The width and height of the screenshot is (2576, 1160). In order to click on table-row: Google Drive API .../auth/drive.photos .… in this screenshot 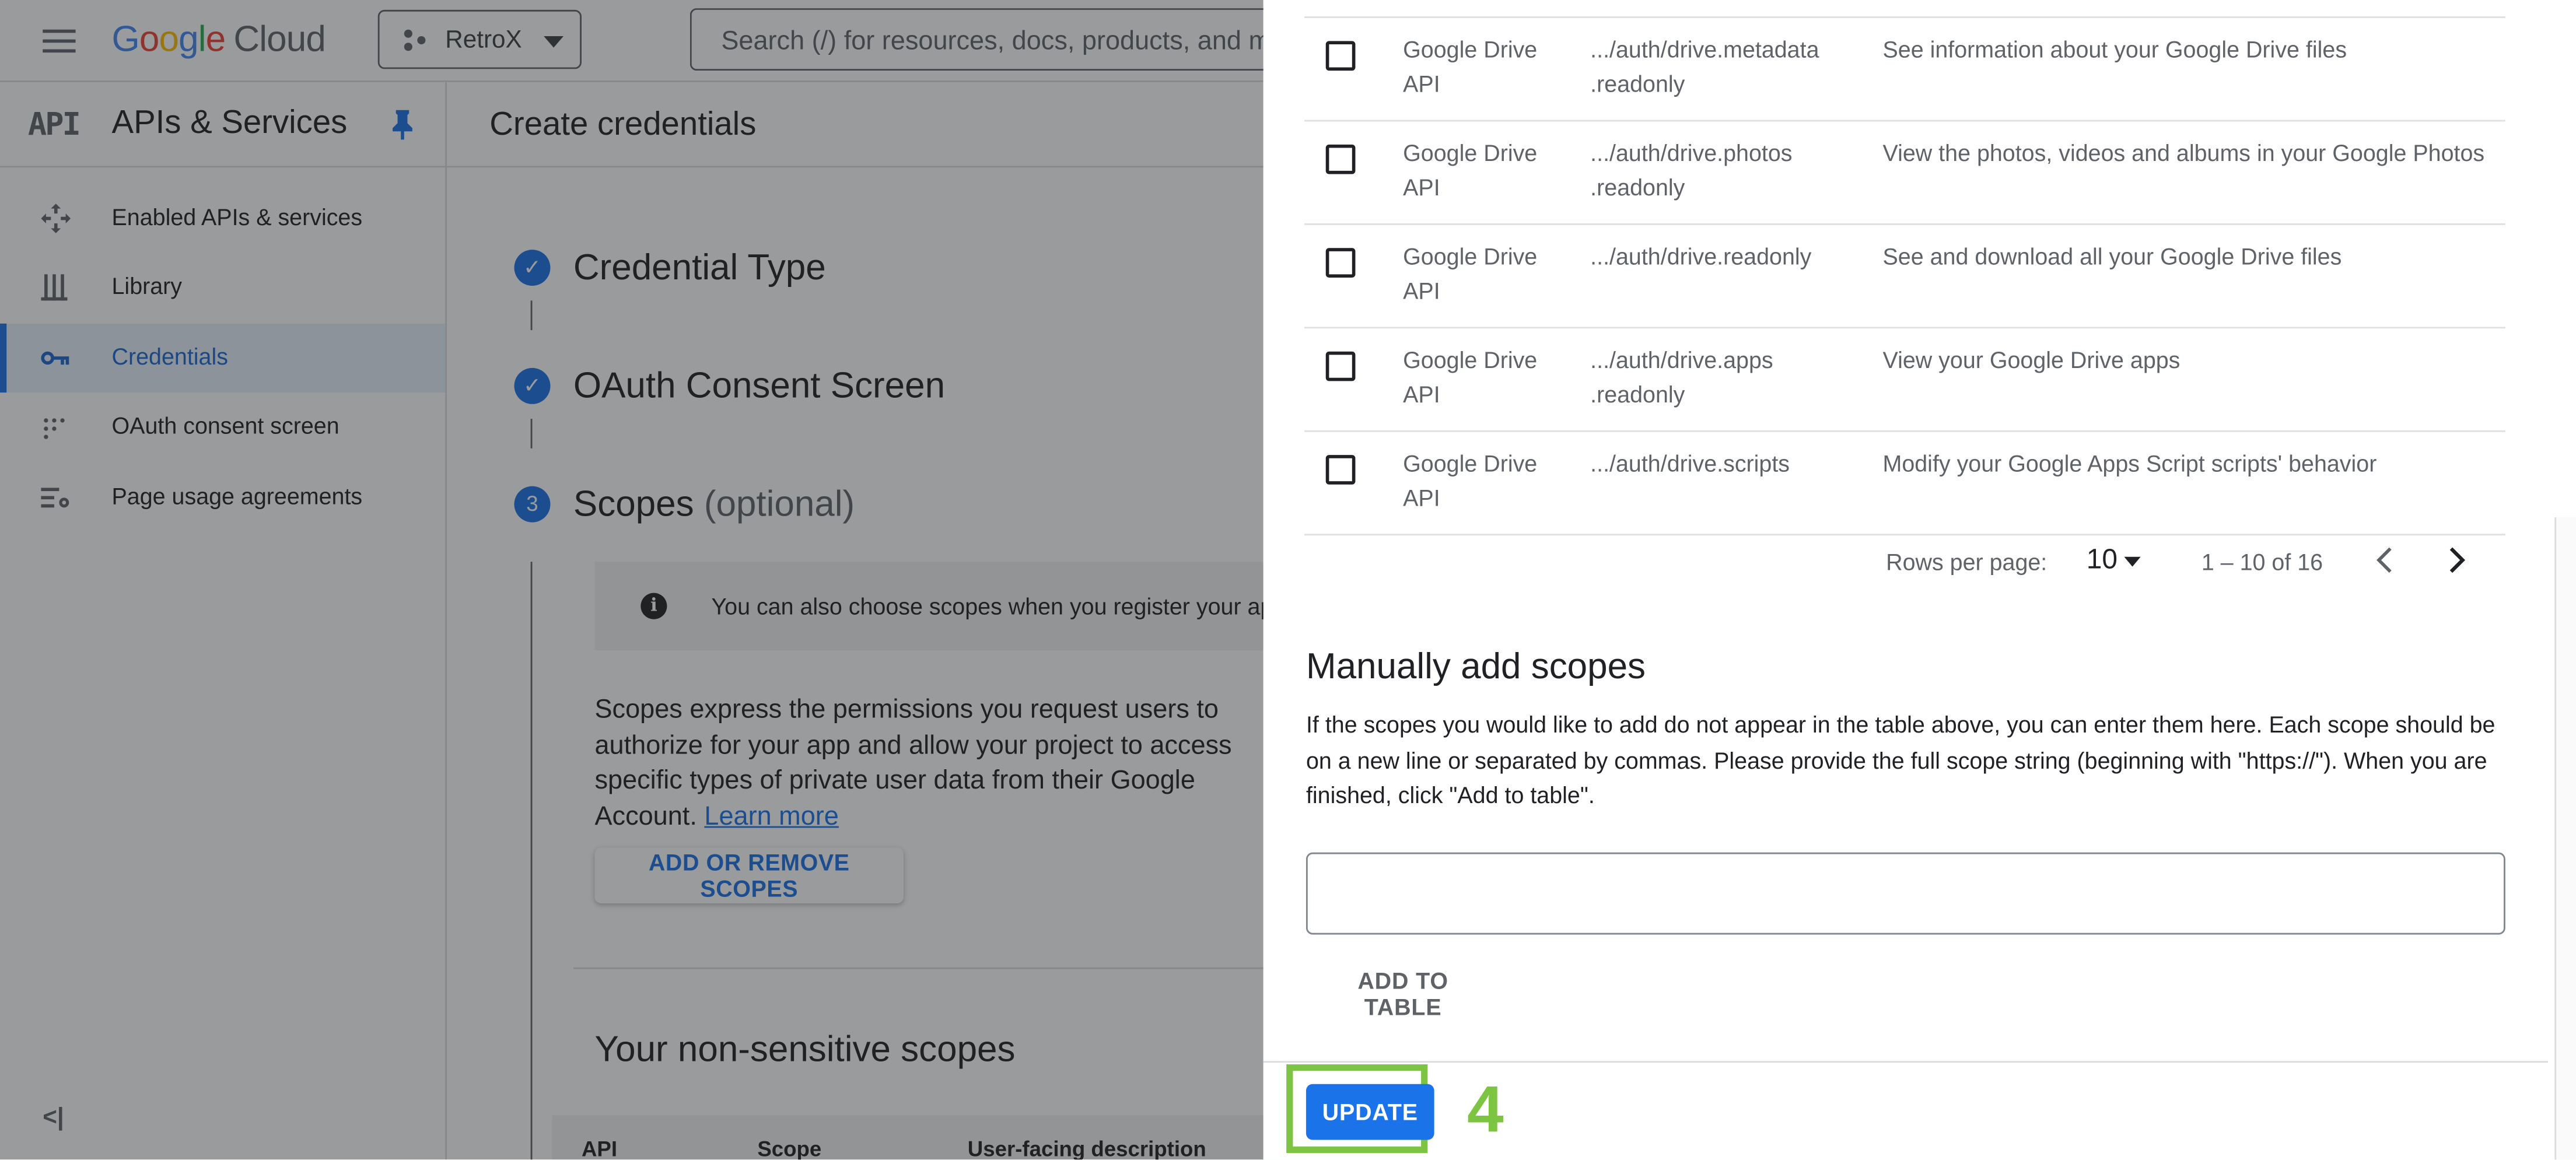, I will do `click(1904, 173)`.